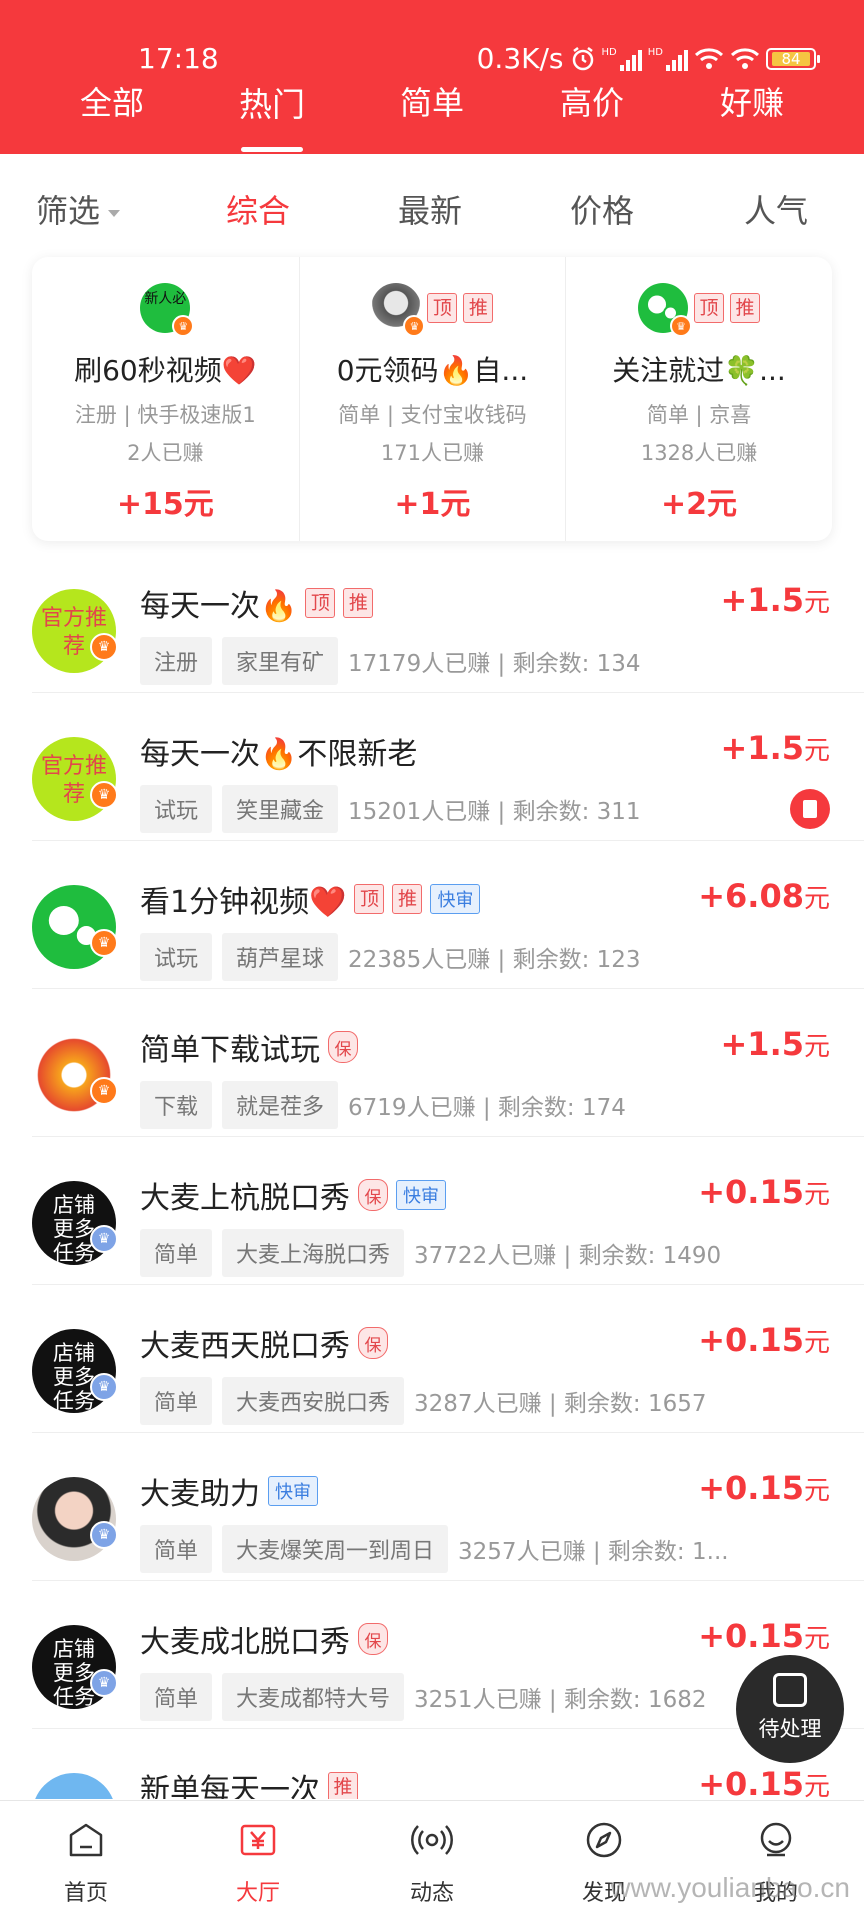 This screenshot has height=1920, width=864. I want to click on official-recommend-avatar: 官方推荐 ♛, so click(75, 631).